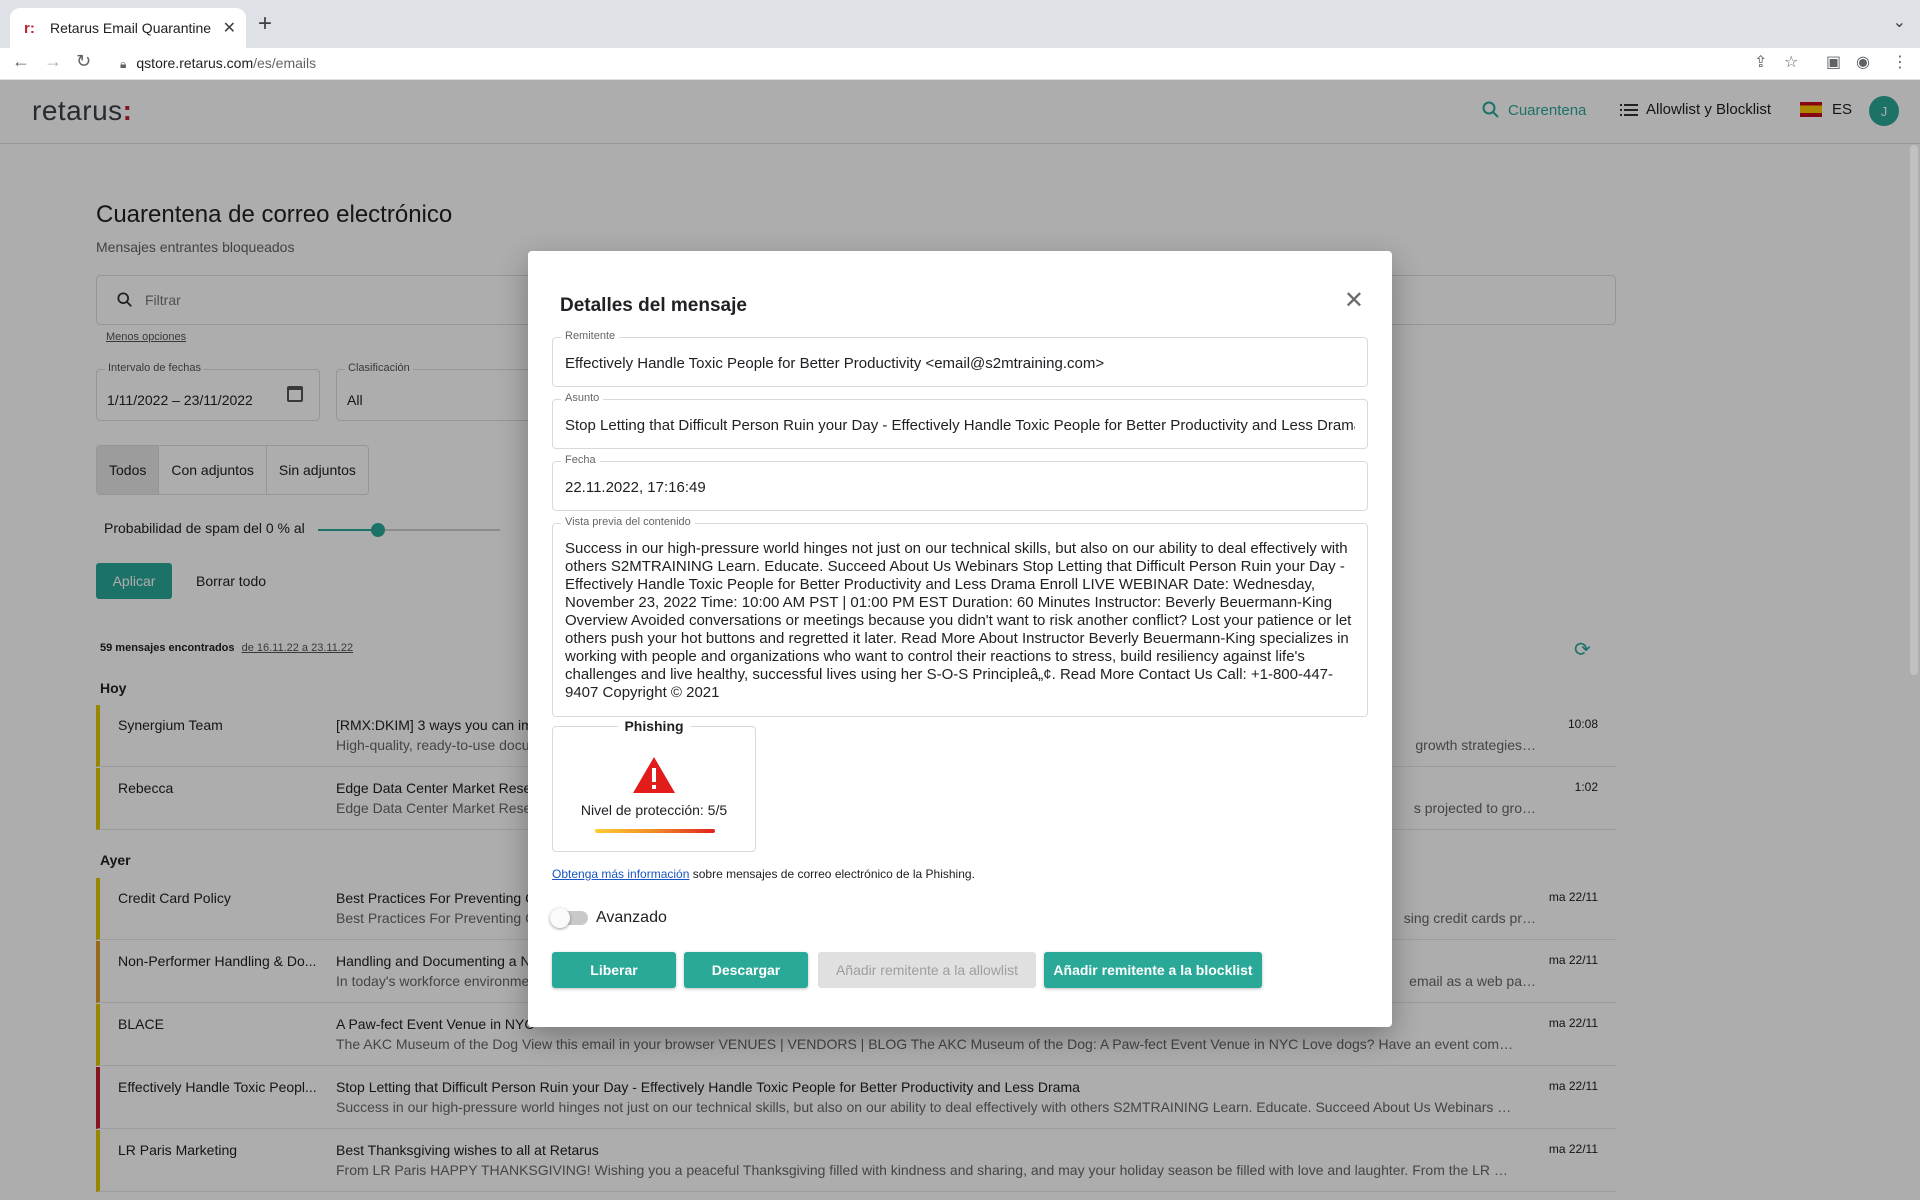 This screenshot has height=1200, width=1920. What do you see at coordinates (1914, 410) in the screenshot?
I see `page-scrollbar` at bounding box center [1914, 410].